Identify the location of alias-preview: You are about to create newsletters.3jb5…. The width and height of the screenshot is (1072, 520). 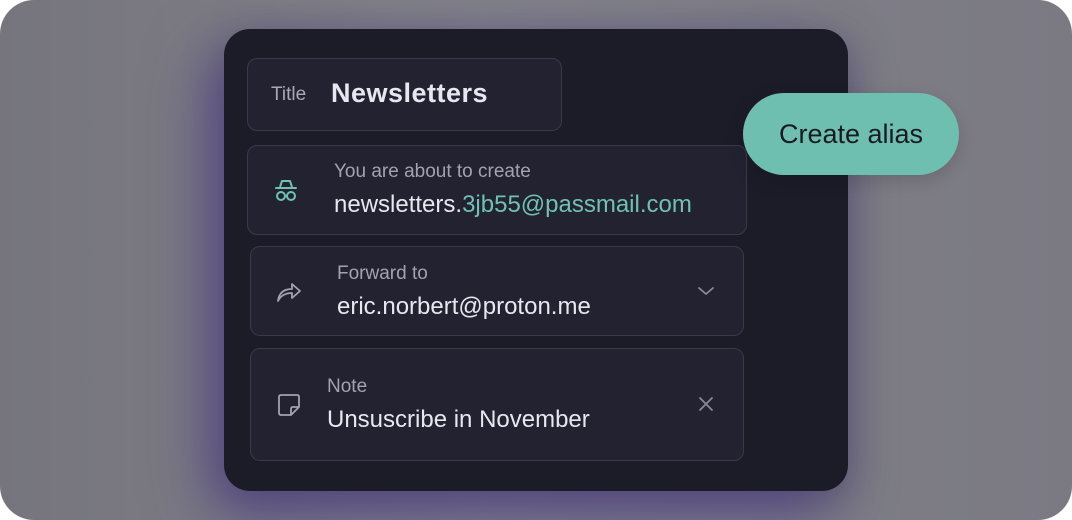
(497, 190).